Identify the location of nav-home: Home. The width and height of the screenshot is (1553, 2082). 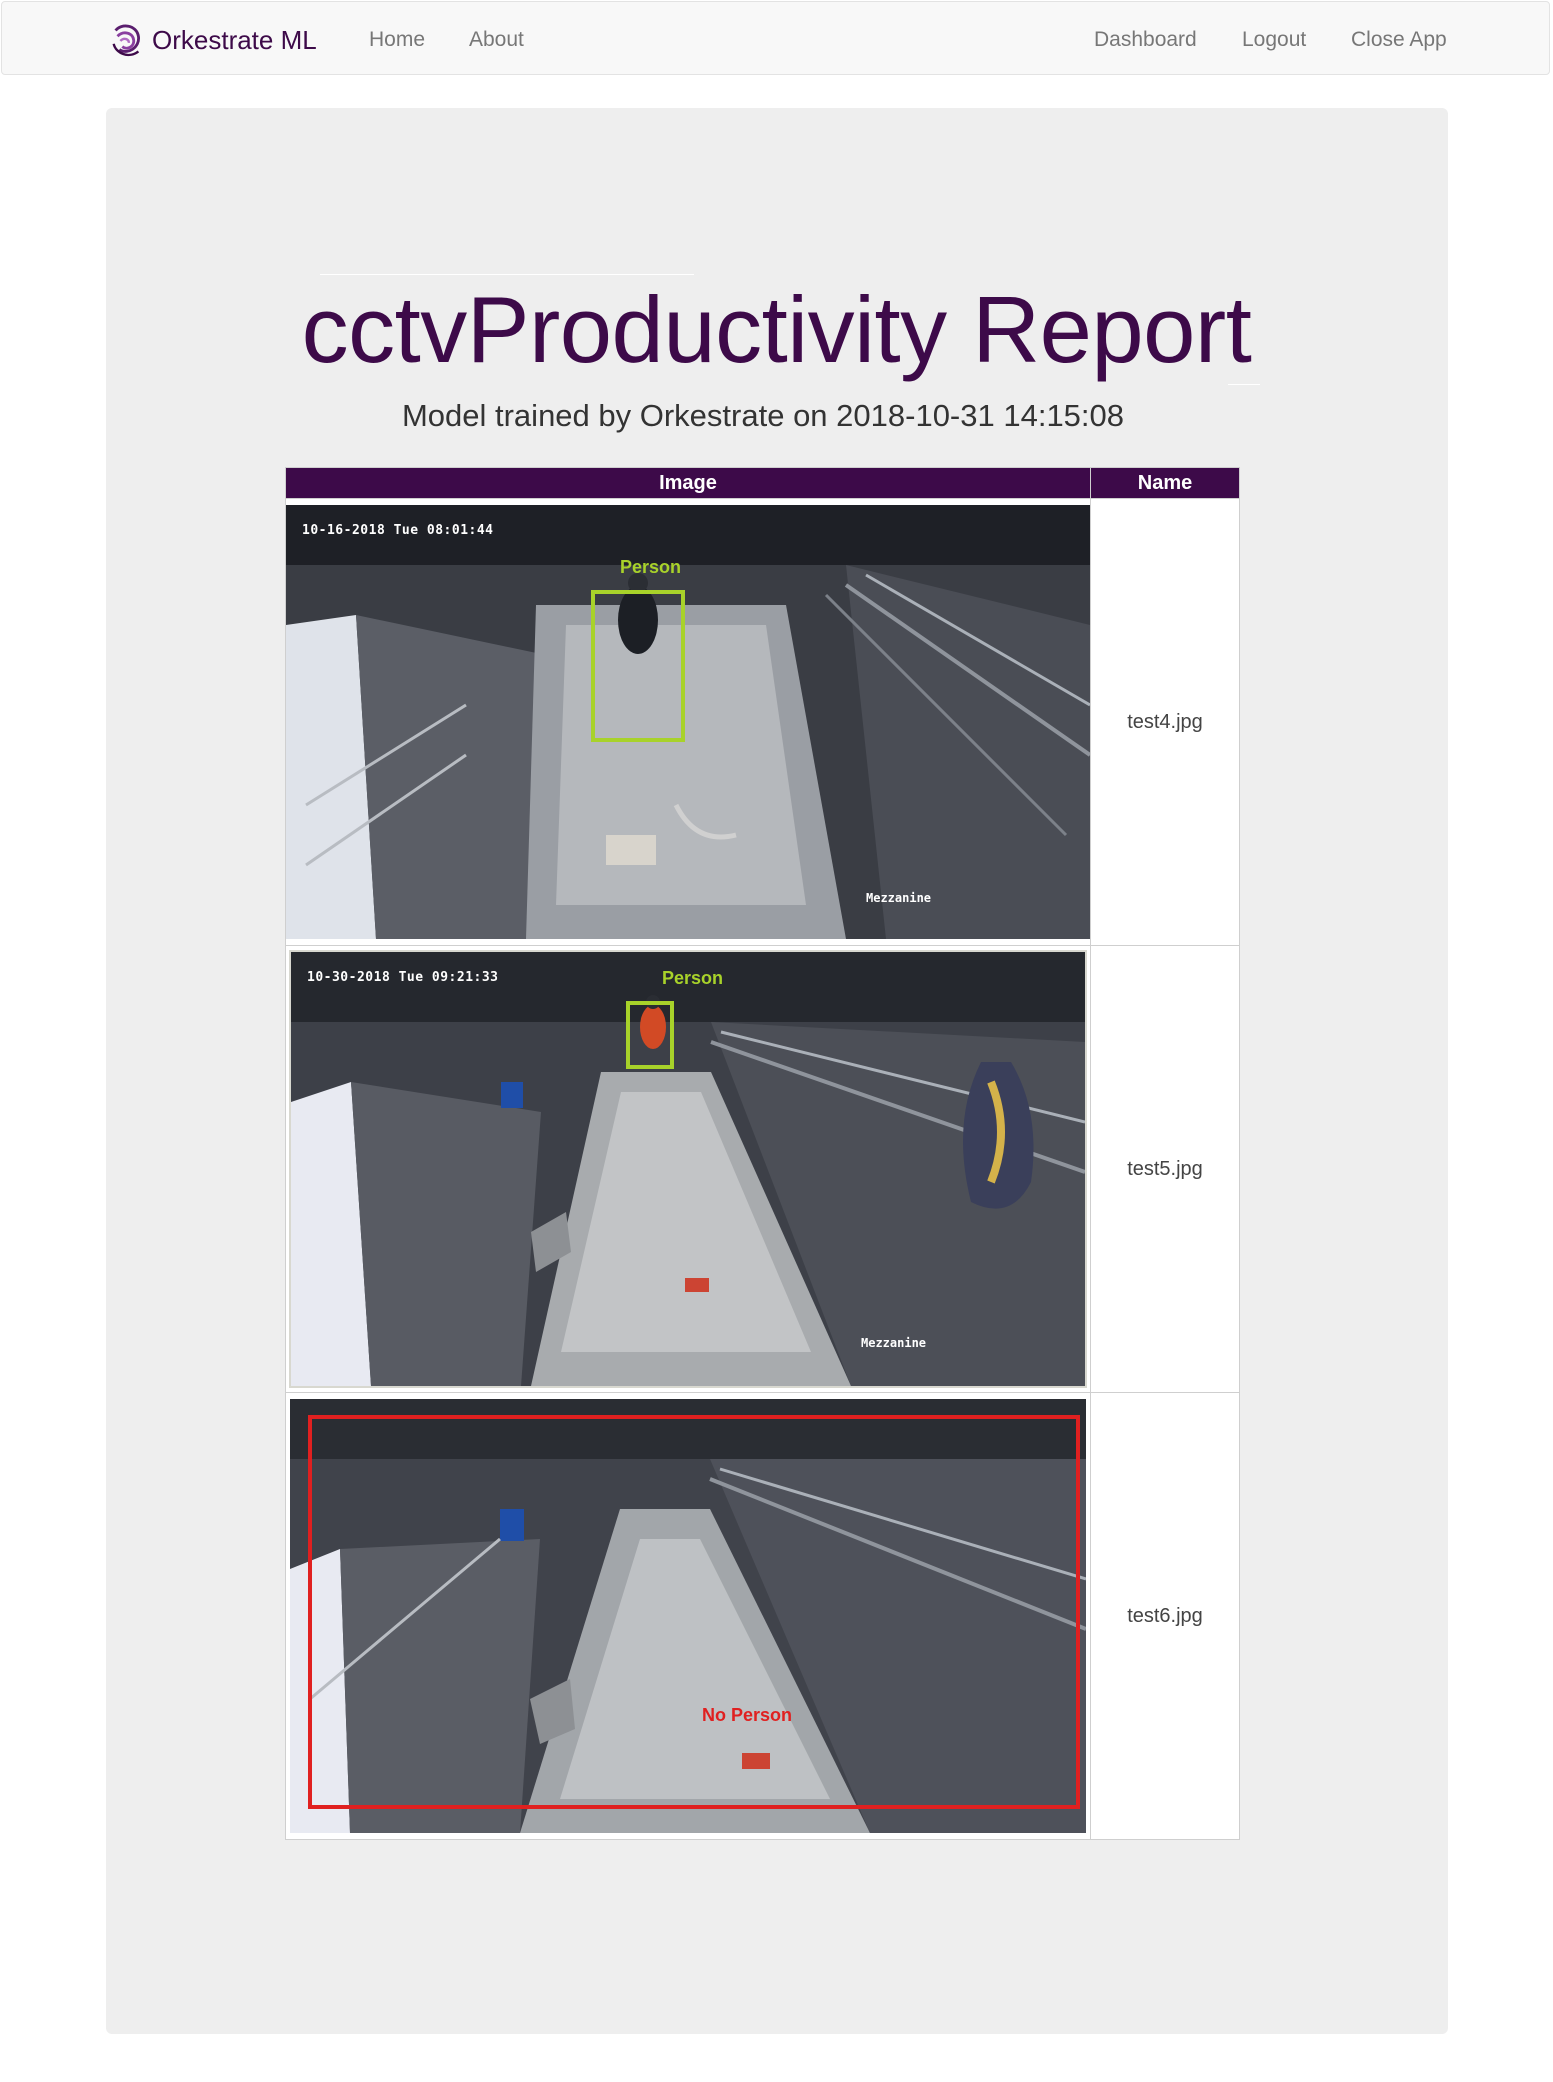
(397, 40).